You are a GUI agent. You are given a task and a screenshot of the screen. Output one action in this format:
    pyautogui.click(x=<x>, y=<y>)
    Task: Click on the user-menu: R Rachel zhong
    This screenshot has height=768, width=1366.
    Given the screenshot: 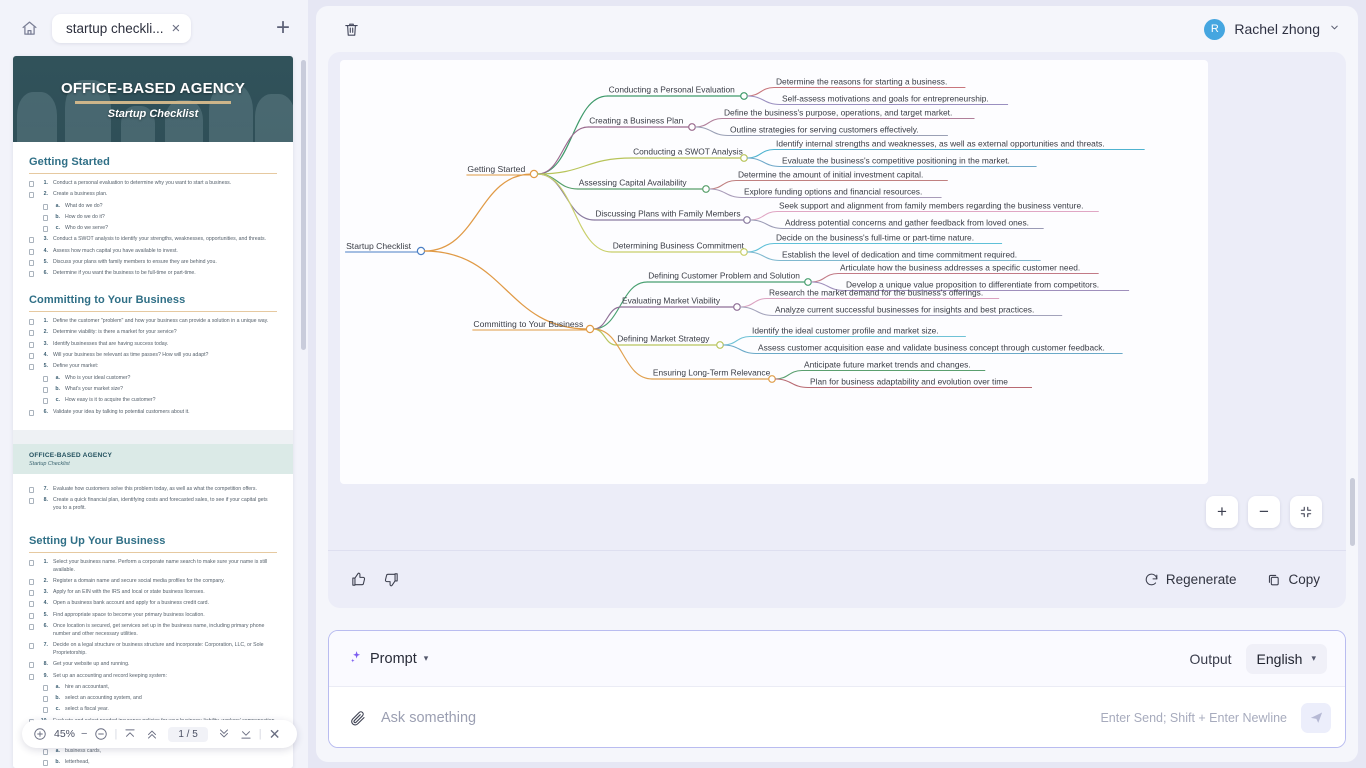 What is the action you would take?
    pyautogui.click(x=1272, y=29)
    